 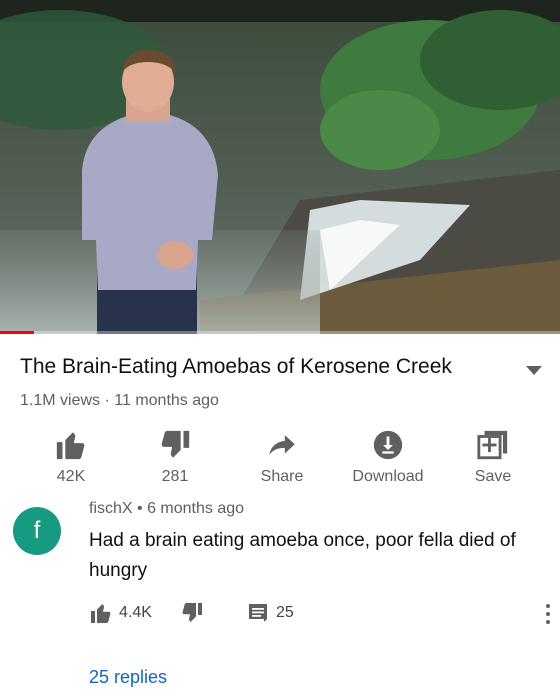 I want to click on comment-author: fischX, so click(x=111, y=508).